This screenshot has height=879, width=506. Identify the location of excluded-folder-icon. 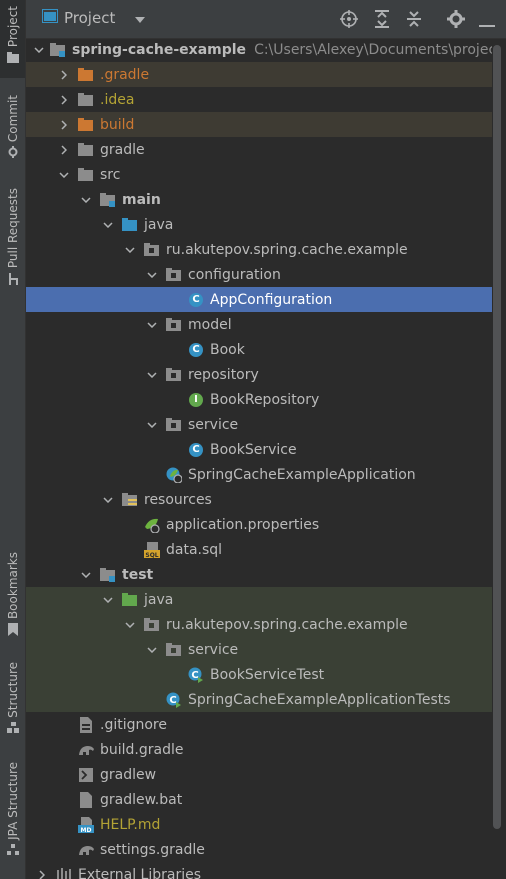
(86, 75).